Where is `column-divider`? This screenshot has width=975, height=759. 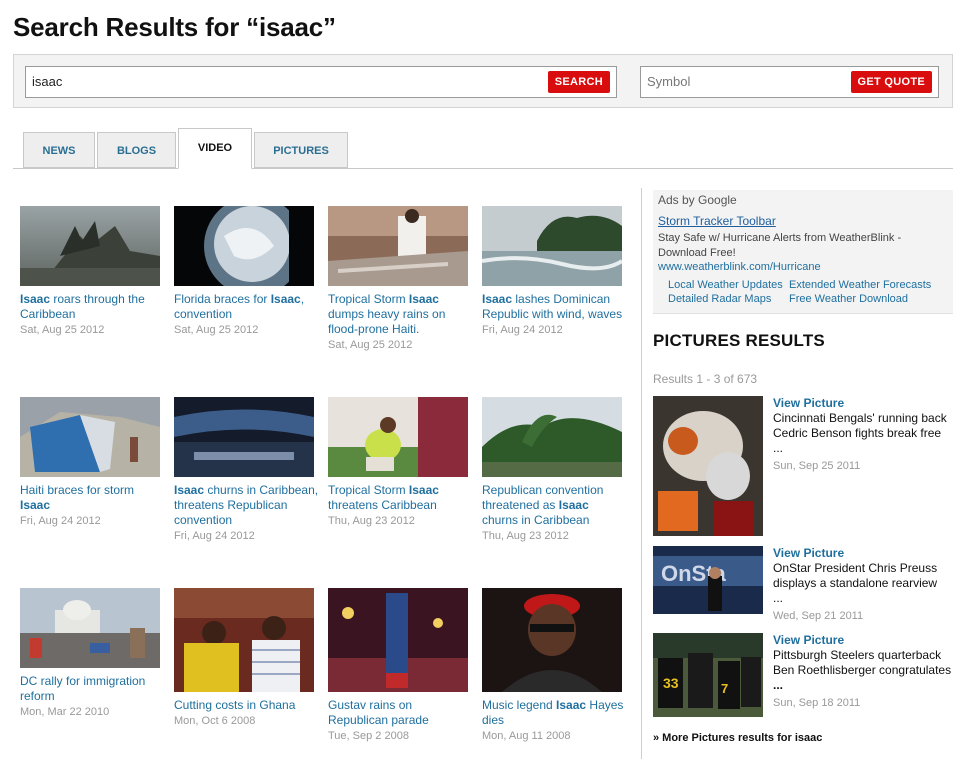 column-divider is located at coordinates (641, 473).